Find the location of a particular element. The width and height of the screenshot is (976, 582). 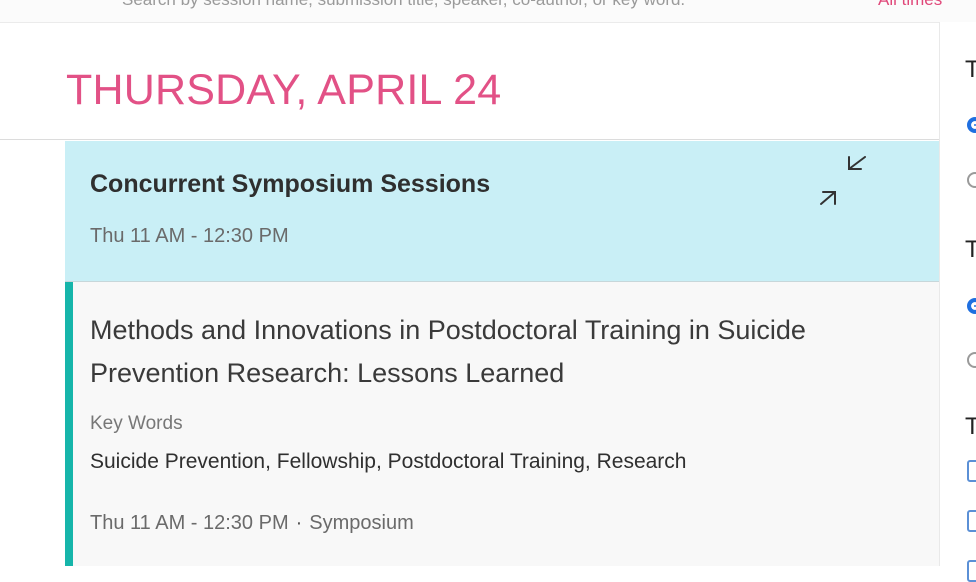

filter-heading-1: T is located at coordinates (970, 69).